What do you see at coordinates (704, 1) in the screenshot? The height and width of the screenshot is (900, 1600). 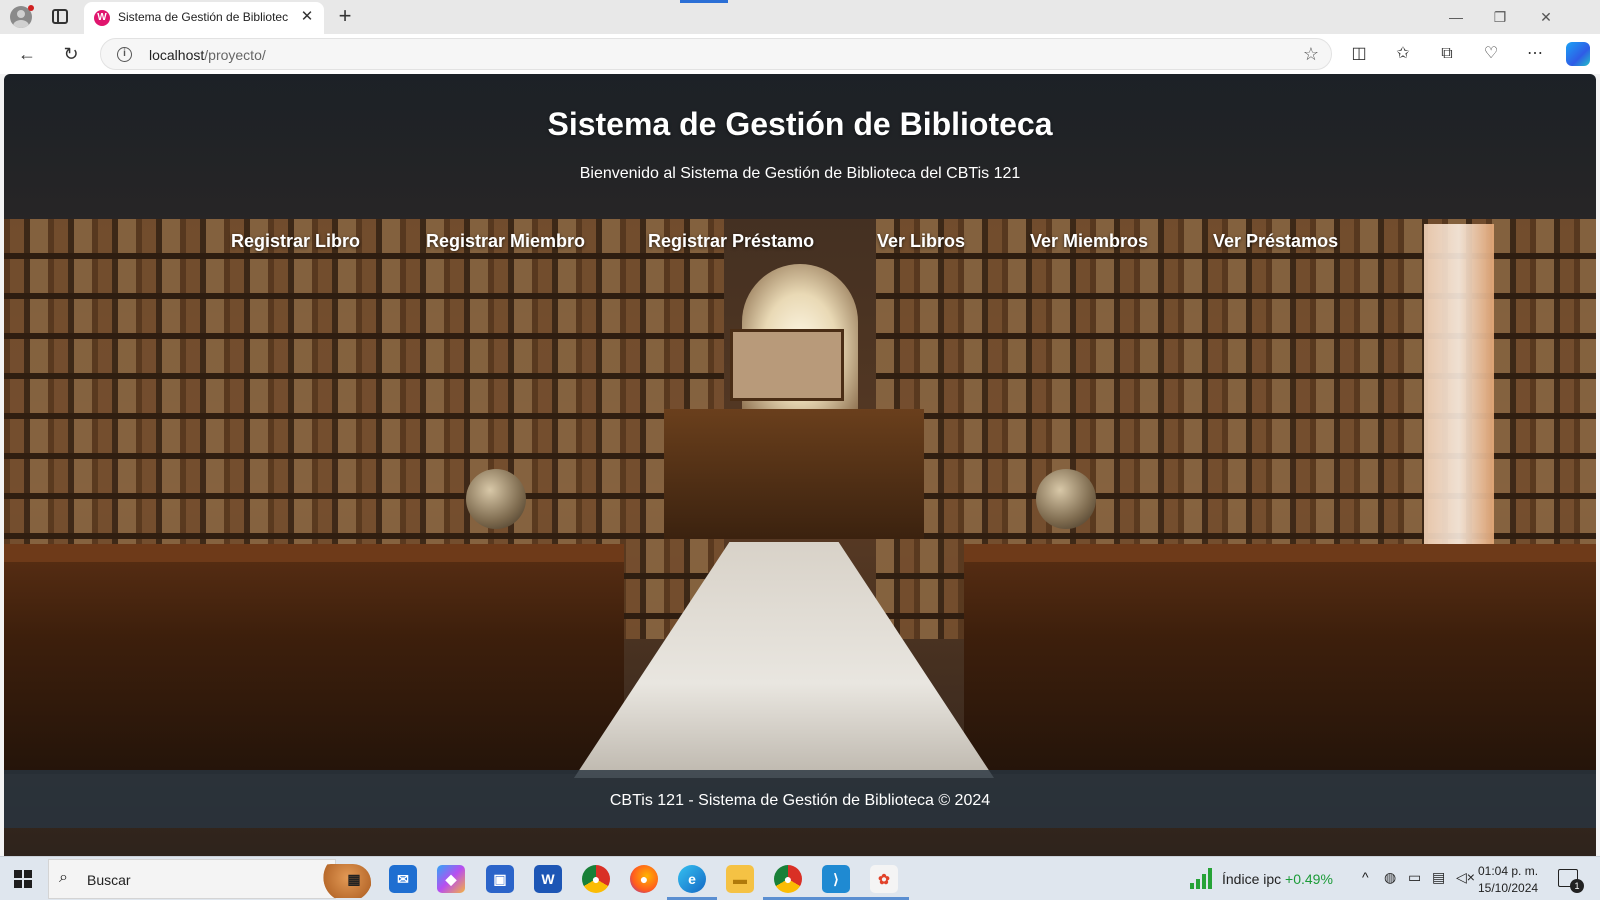 I see `window-drag-indicator` at bounding box center [704, 1].